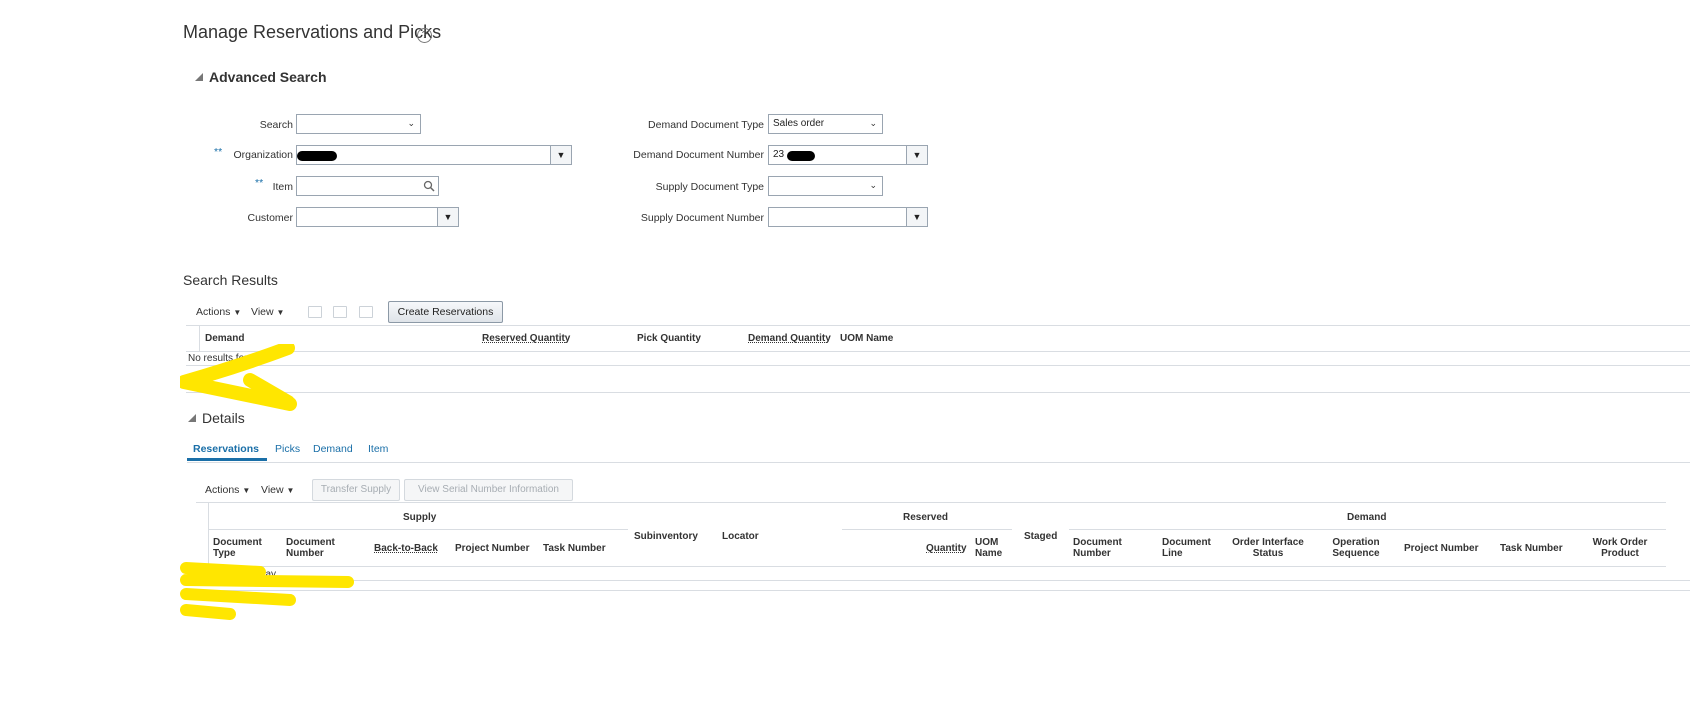 This screenshot has height=725, width=1690. What do you see at coordinates (1531, 548) in the screenshot?
I see `column-header-demand-task-number: Task Number` at bounding box center [1531, 548].